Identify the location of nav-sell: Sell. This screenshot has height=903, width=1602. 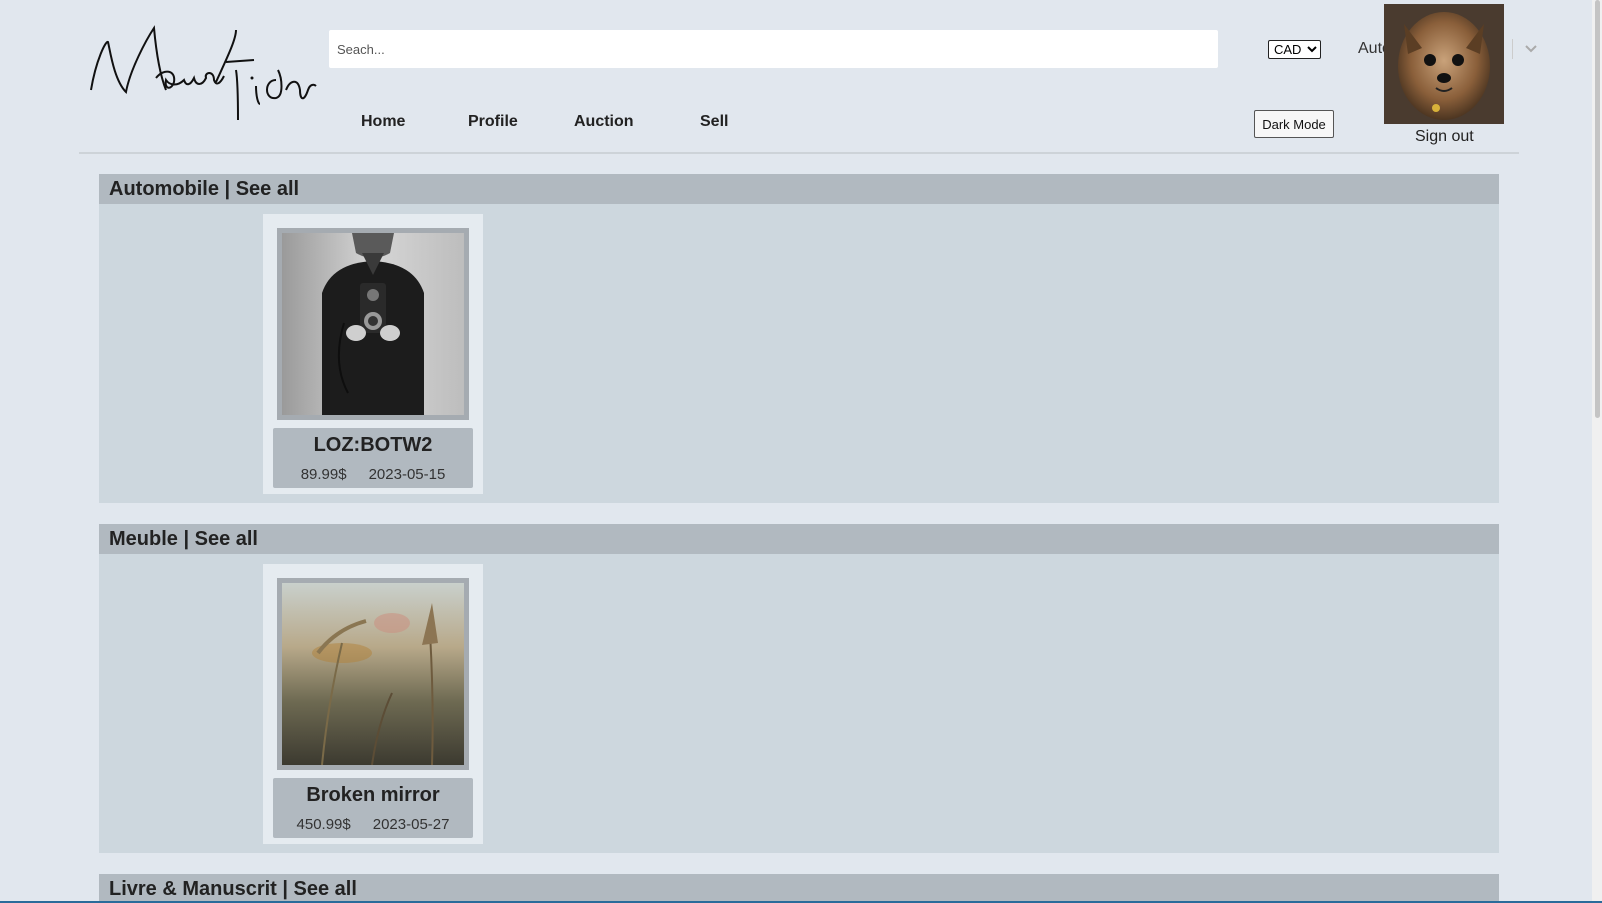
(714, 122).